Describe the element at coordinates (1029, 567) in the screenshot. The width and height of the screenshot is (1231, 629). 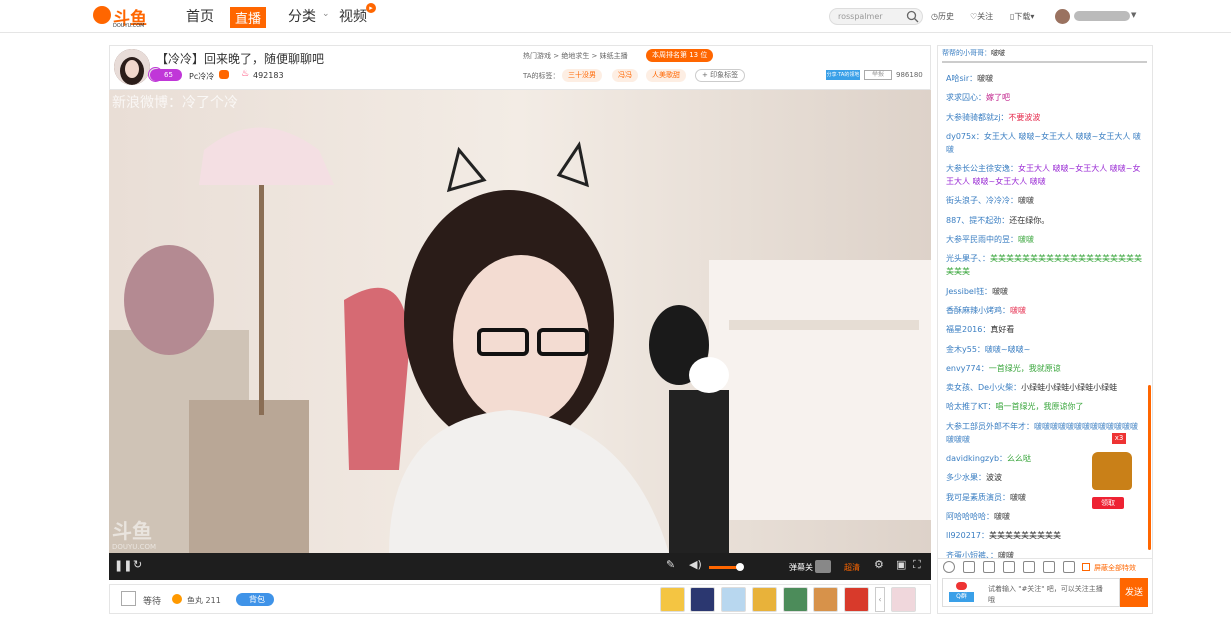
I see `crown-icon` at that location.